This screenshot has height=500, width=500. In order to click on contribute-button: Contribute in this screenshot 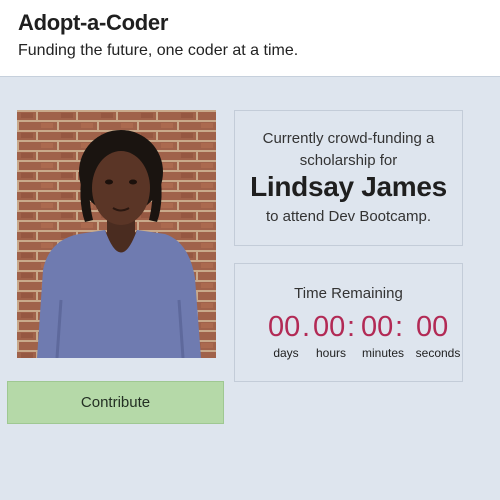, I will do `click(115, 402)`.